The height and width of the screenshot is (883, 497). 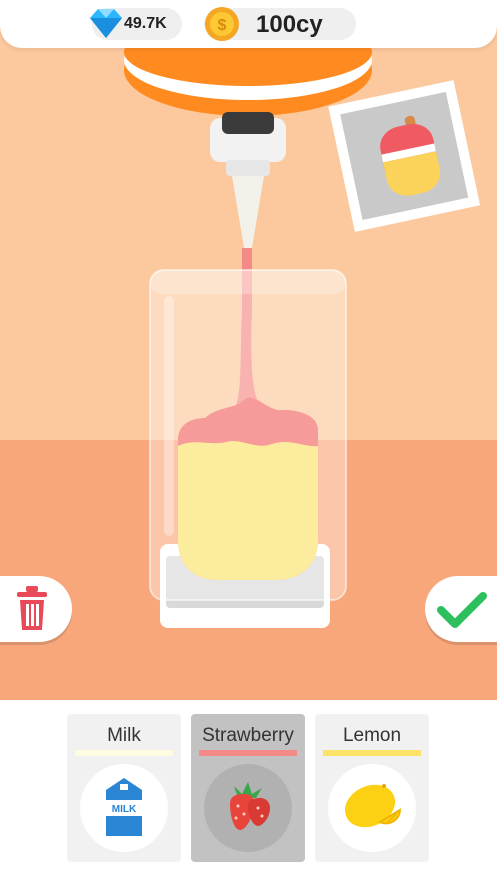 I want to click on gem-count: 49.7K, so click(x=145, y=23).